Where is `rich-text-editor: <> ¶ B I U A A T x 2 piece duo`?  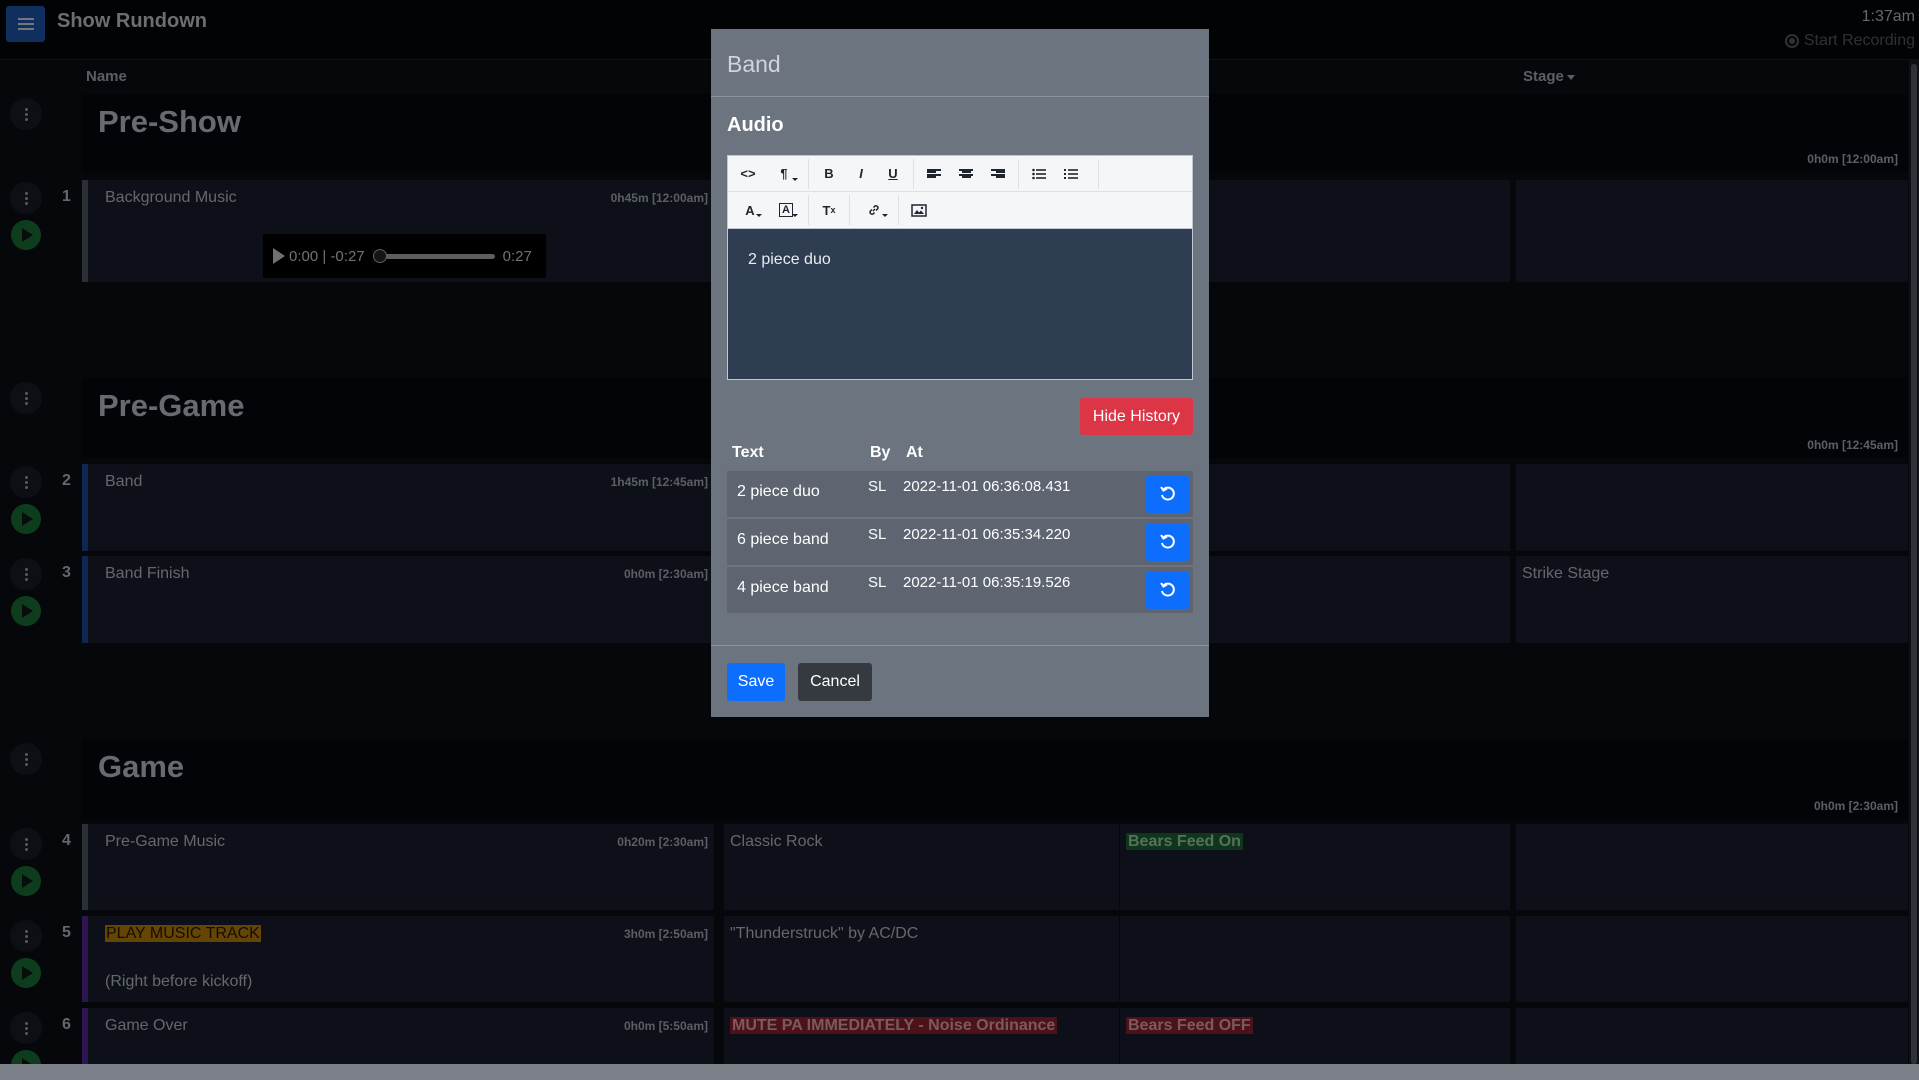 rich-text-editor: <> ¶ B I U A A T x 2 piece duo is located at coordinates (960, 267).